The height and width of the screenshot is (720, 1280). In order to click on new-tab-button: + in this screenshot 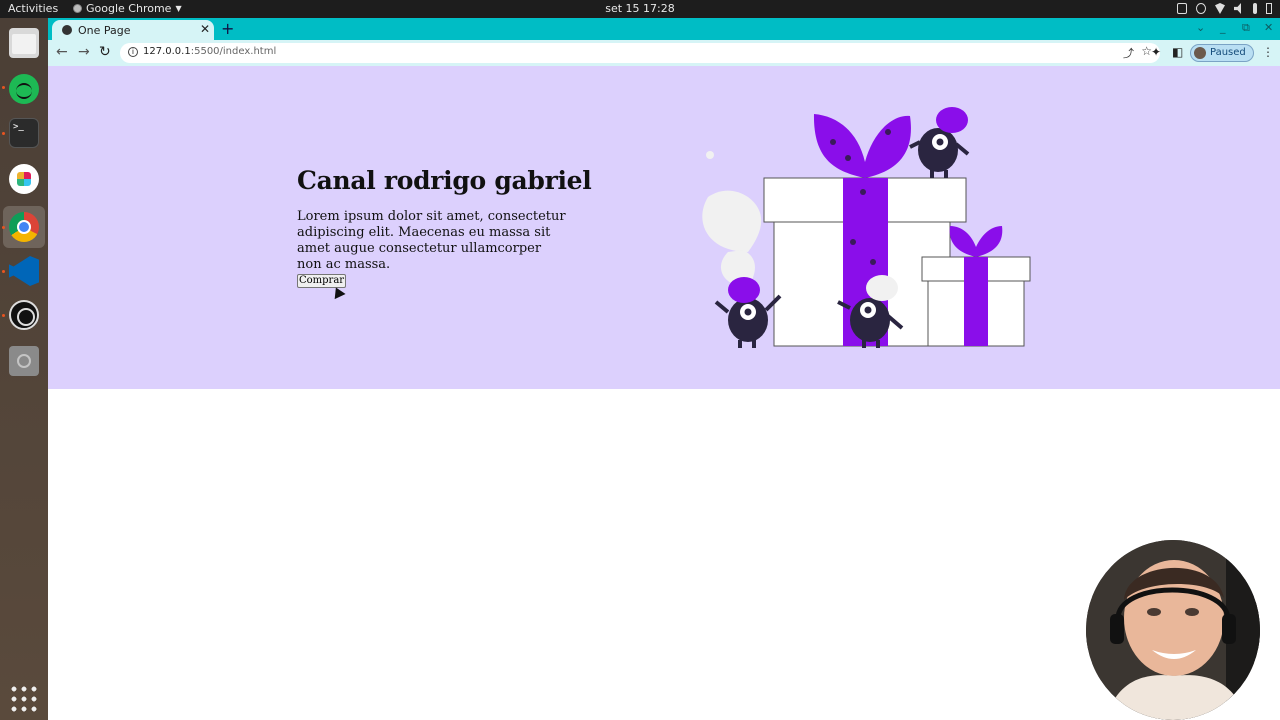, I will do `click(227, 28)`.